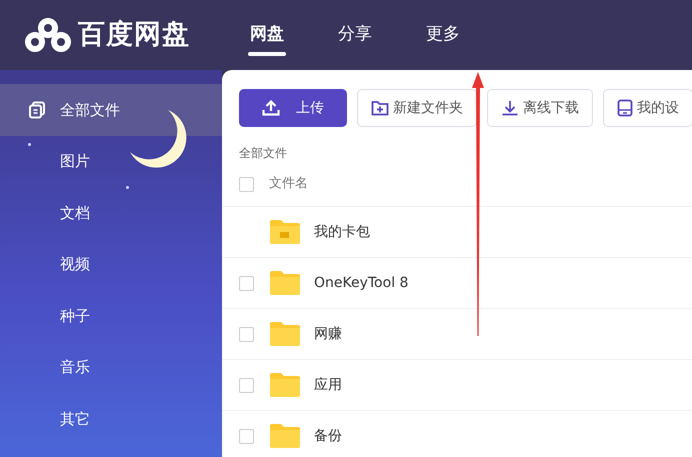 This screenshot has width=692, height=457. Describe the element at coordinates (271, 108) in the screenshot. I see `upload-icon` at that location.